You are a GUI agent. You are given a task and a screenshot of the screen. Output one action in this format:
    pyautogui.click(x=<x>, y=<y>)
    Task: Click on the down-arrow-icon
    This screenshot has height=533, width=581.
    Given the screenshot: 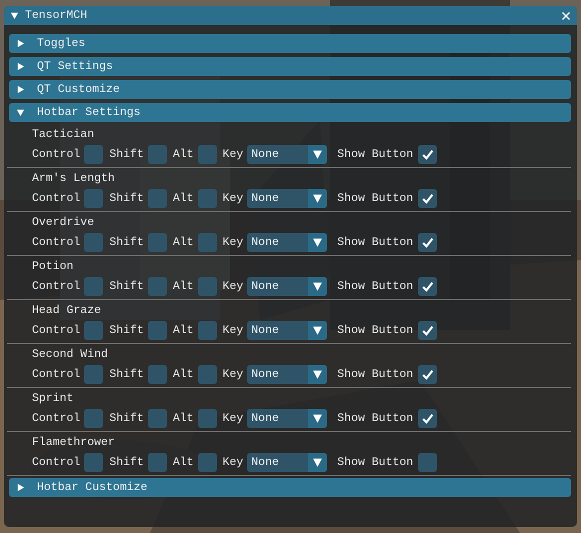 What is the action you would take?
    pyautogui.click(x=20, y=112)
    